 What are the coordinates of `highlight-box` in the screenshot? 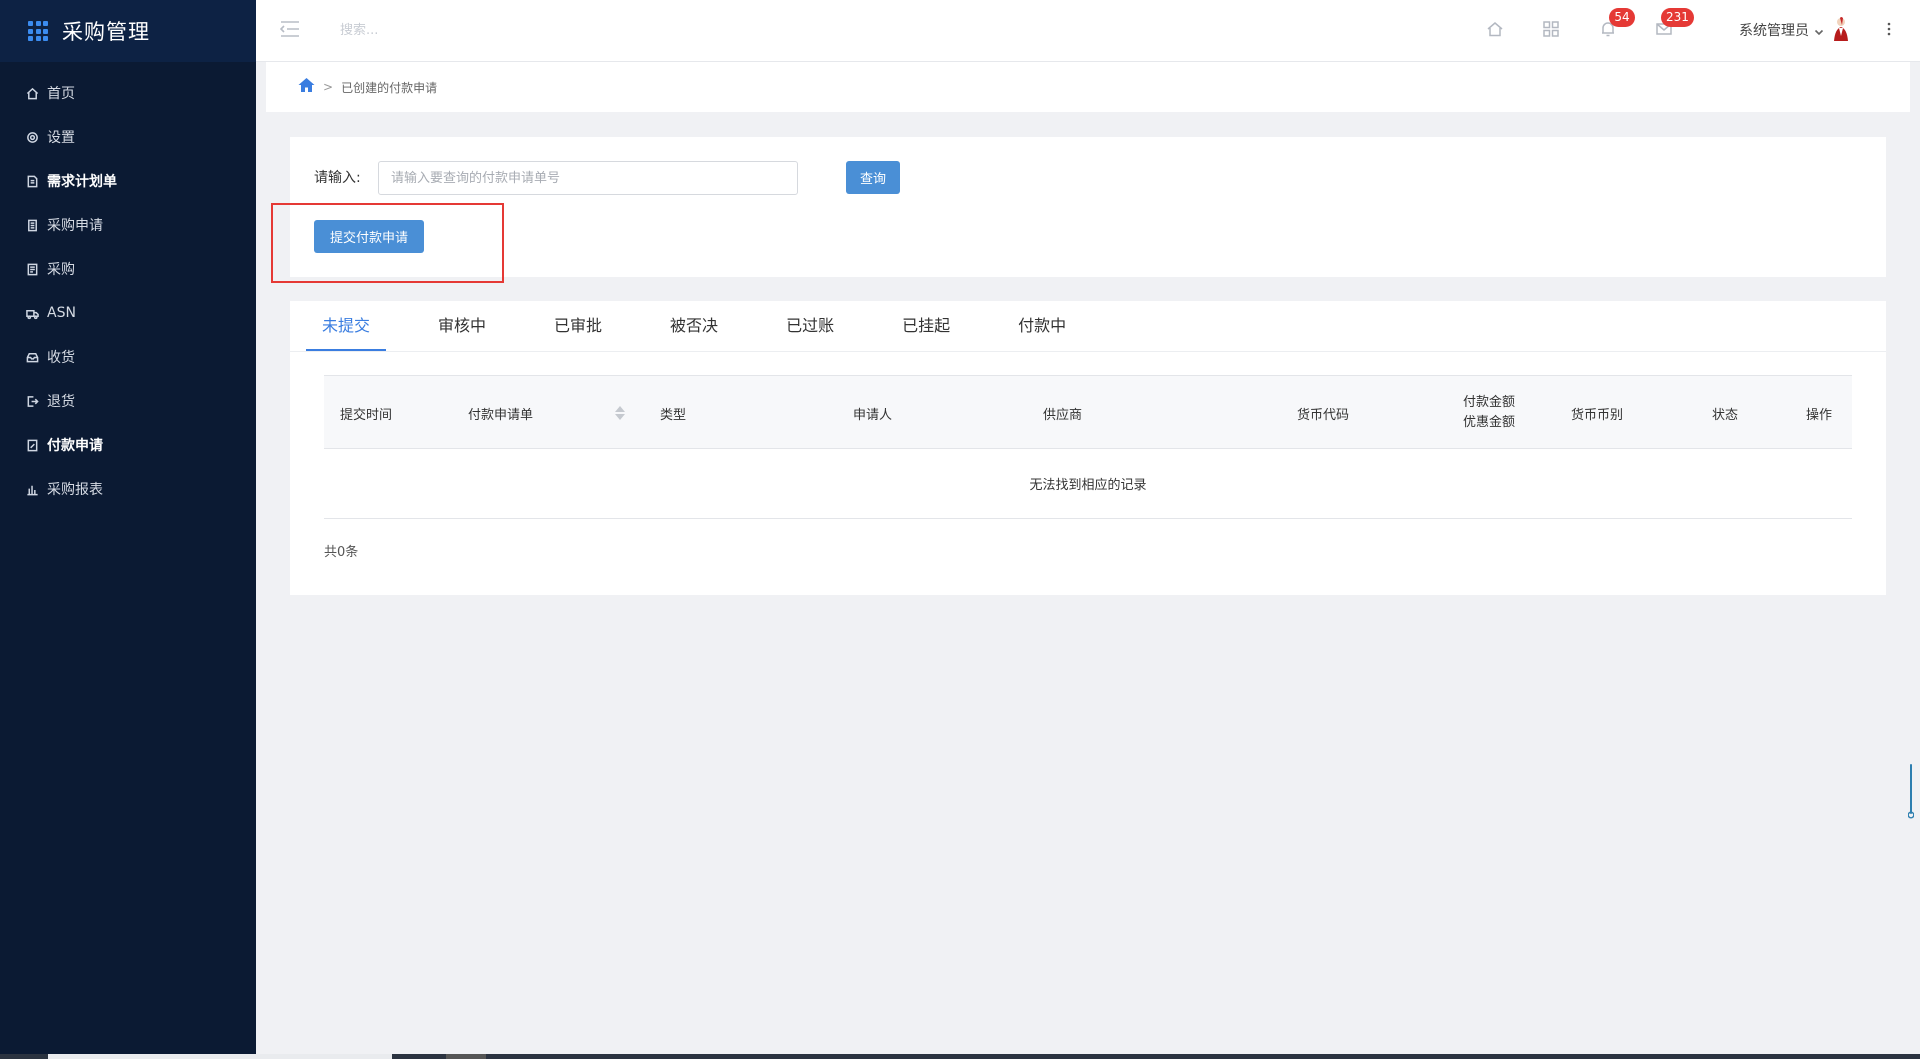 It's located at (387, 243).